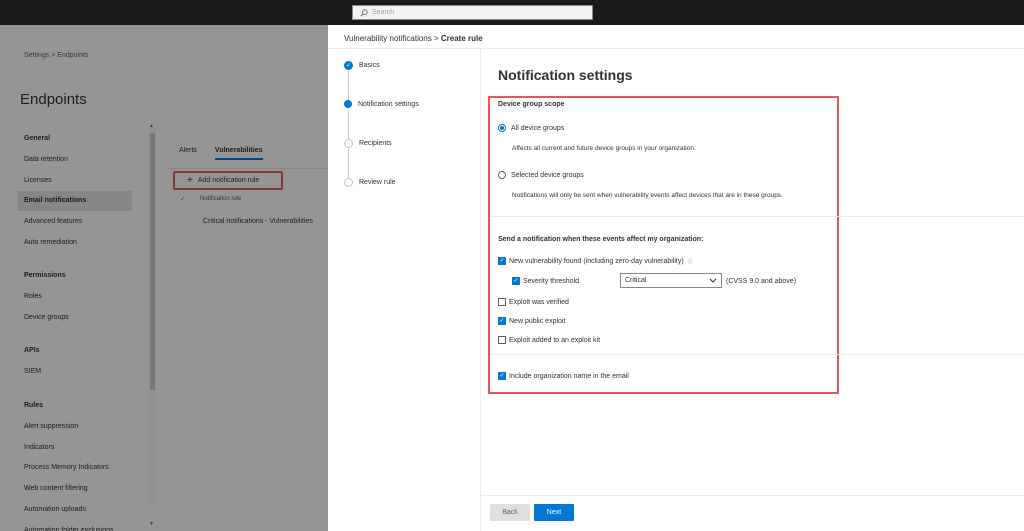 The height and width of the screenshot is (531, 1024). What do you see at coordinates (388, 104) in the screenshot?
I see `step-label: Notification settings` at bounding box center [388, 104].